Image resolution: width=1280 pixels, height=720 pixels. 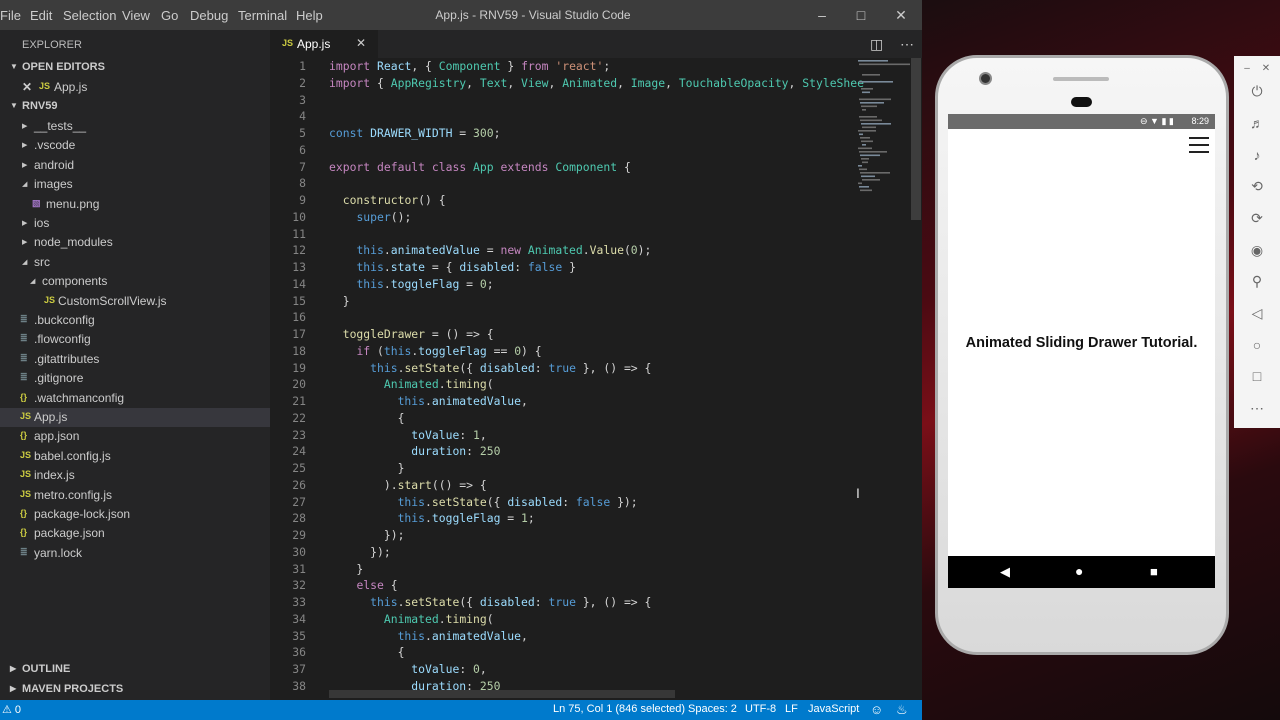 What do you see at coordinates (565, 267) in the screenshot?
I see `code-line: 13 this.state = { disabled: false }` at bounding box center [565, 267].